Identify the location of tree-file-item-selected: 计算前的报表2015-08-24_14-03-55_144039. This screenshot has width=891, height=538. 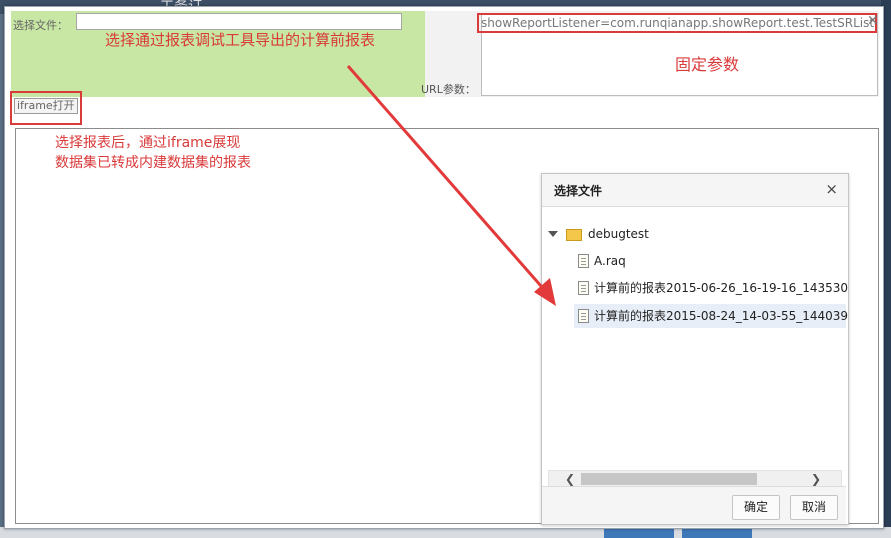
(711, 316).